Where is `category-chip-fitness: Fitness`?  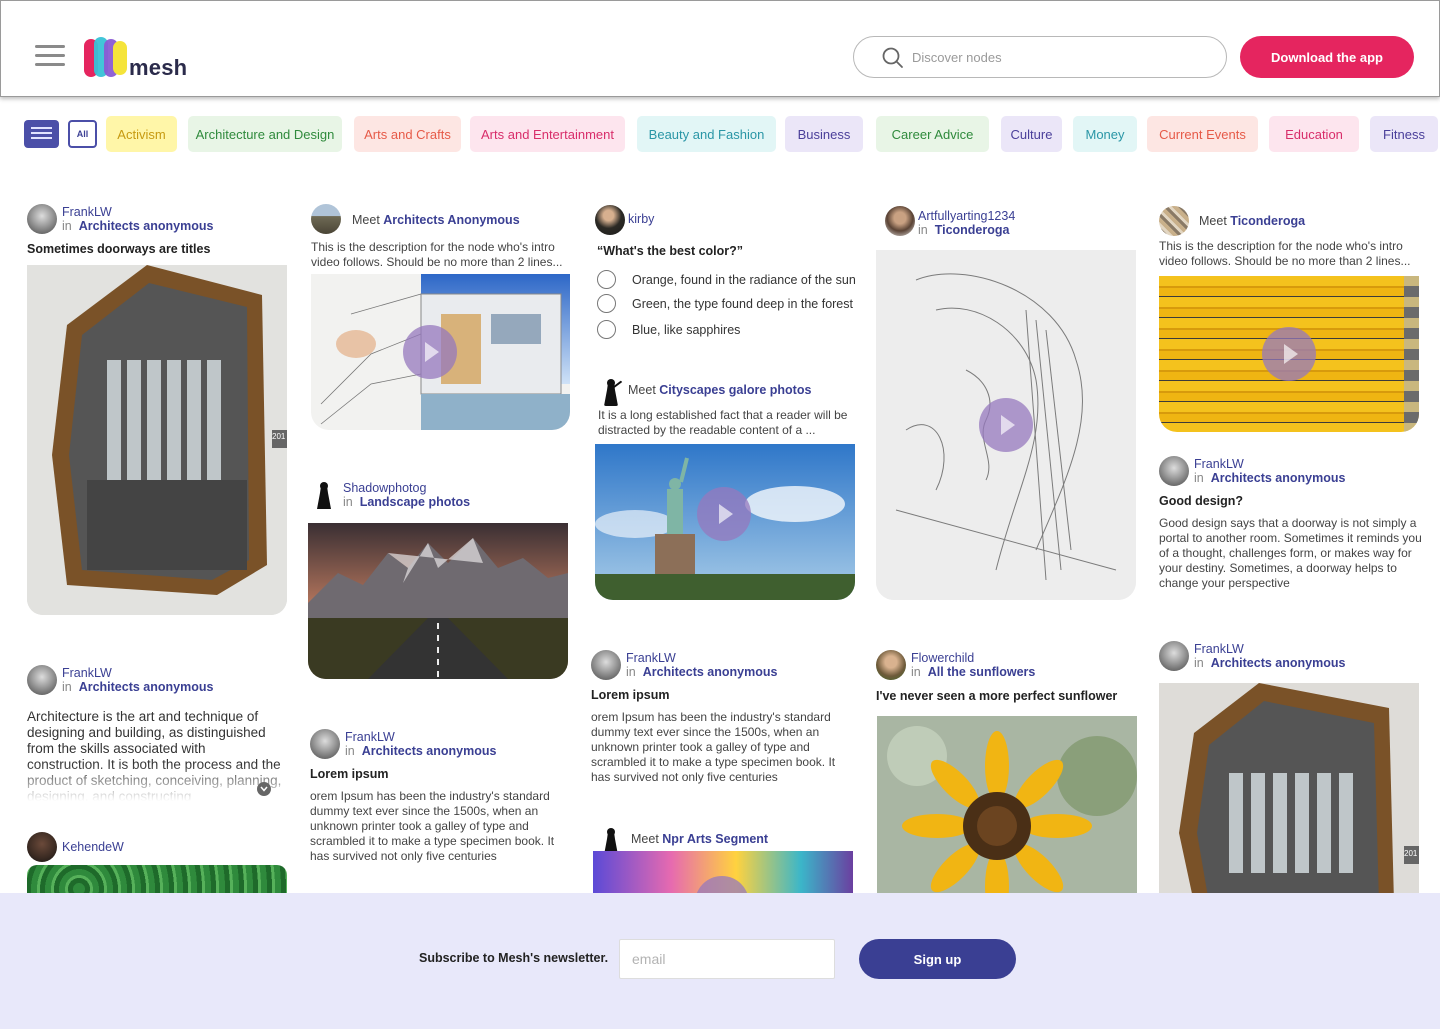
category-chip-fitness: Fitness is located at coordinates (1404, 134).